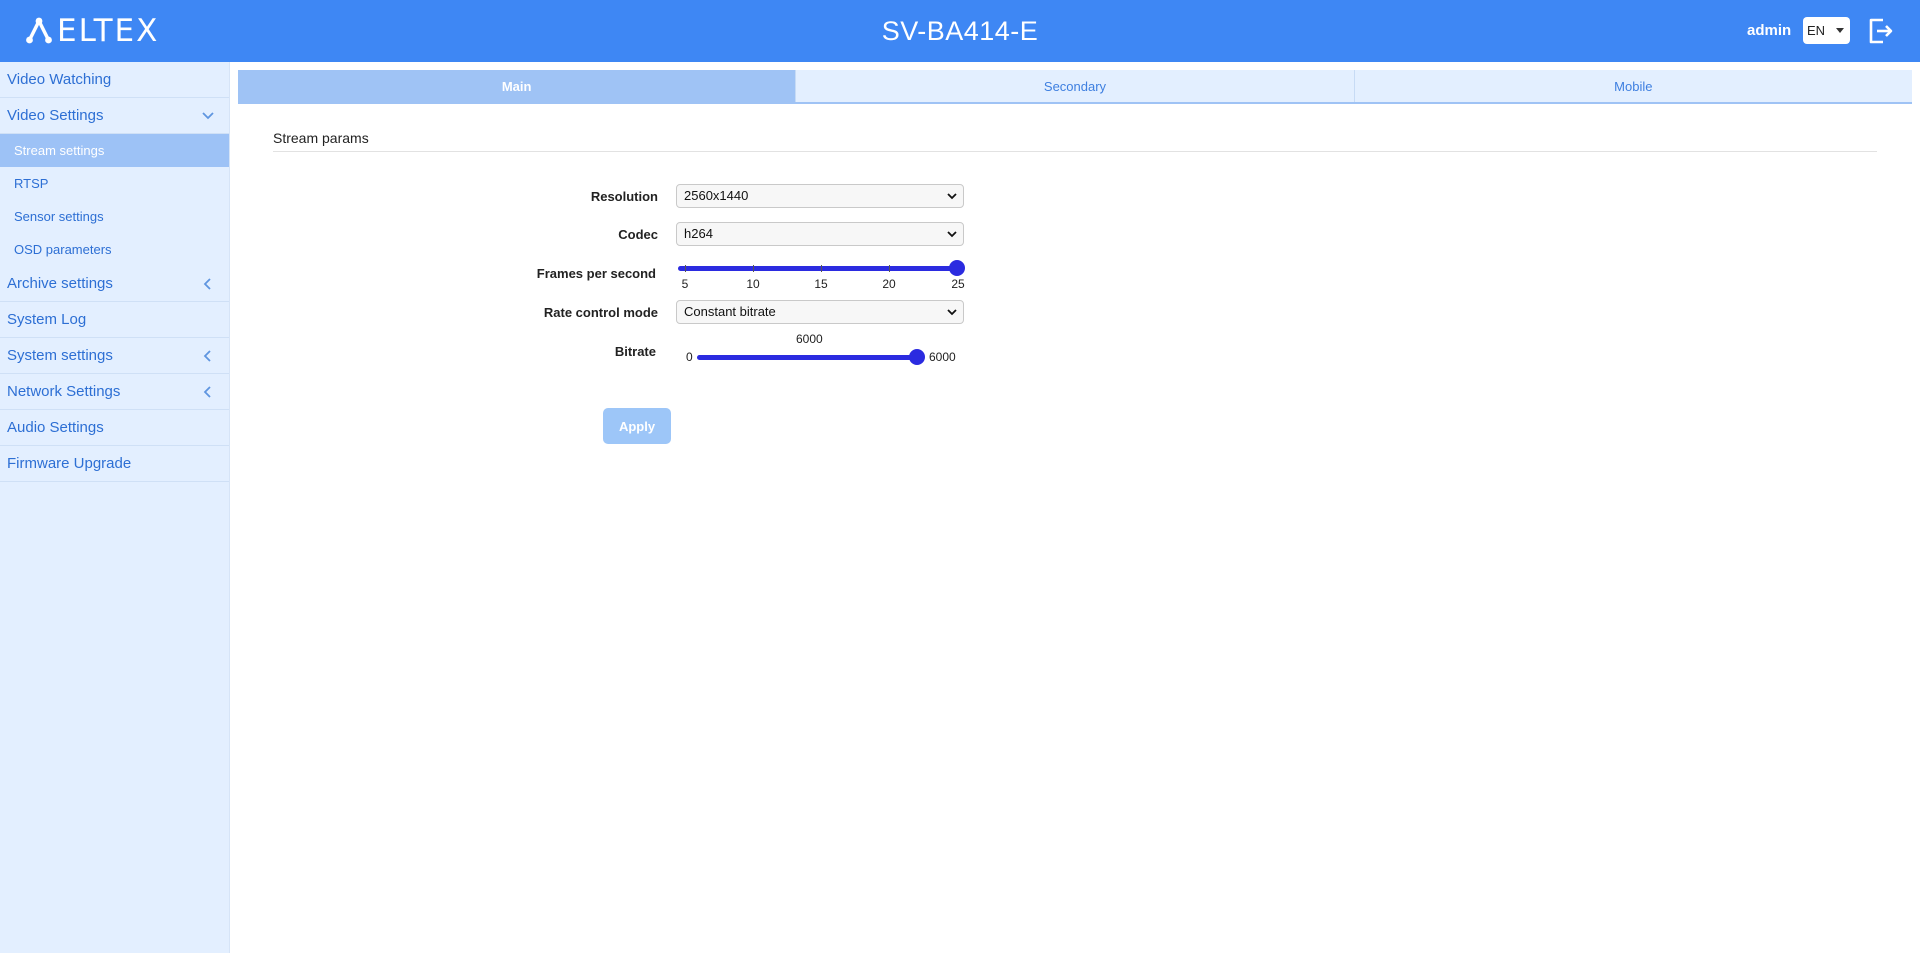 The image size is (1920, 953). Describe the element at coordinates (59, 150) in the screenshot. I see `sidebar-item-label: Stream settings` at that location.